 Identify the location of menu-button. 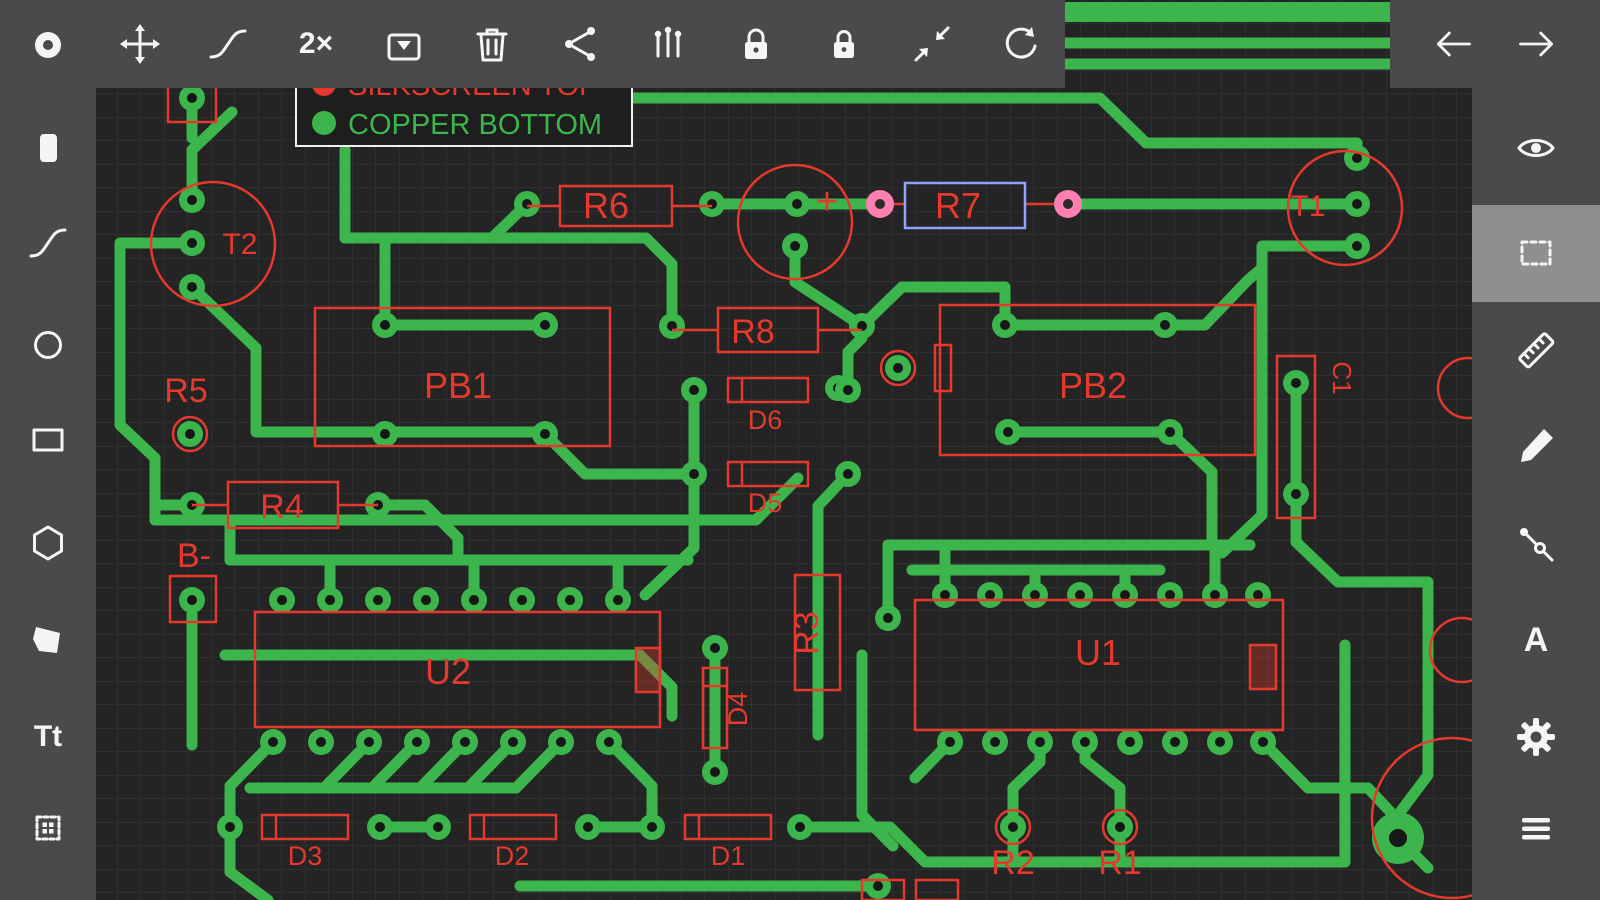
(1536, 828).